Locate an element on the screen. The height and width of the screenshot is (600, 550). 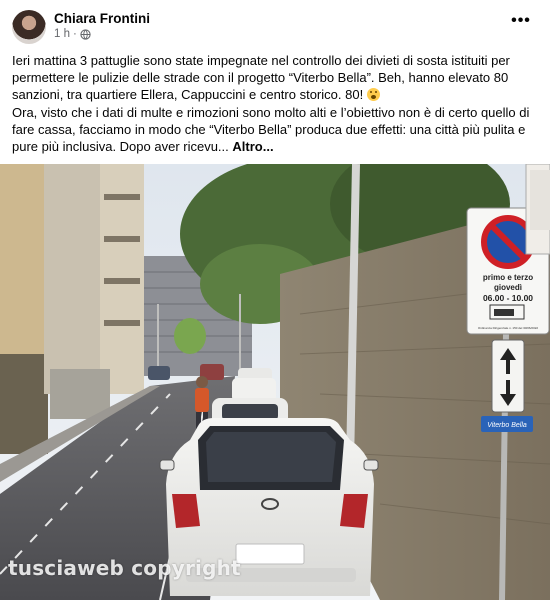
avatar is located at coordinates (29, 27).